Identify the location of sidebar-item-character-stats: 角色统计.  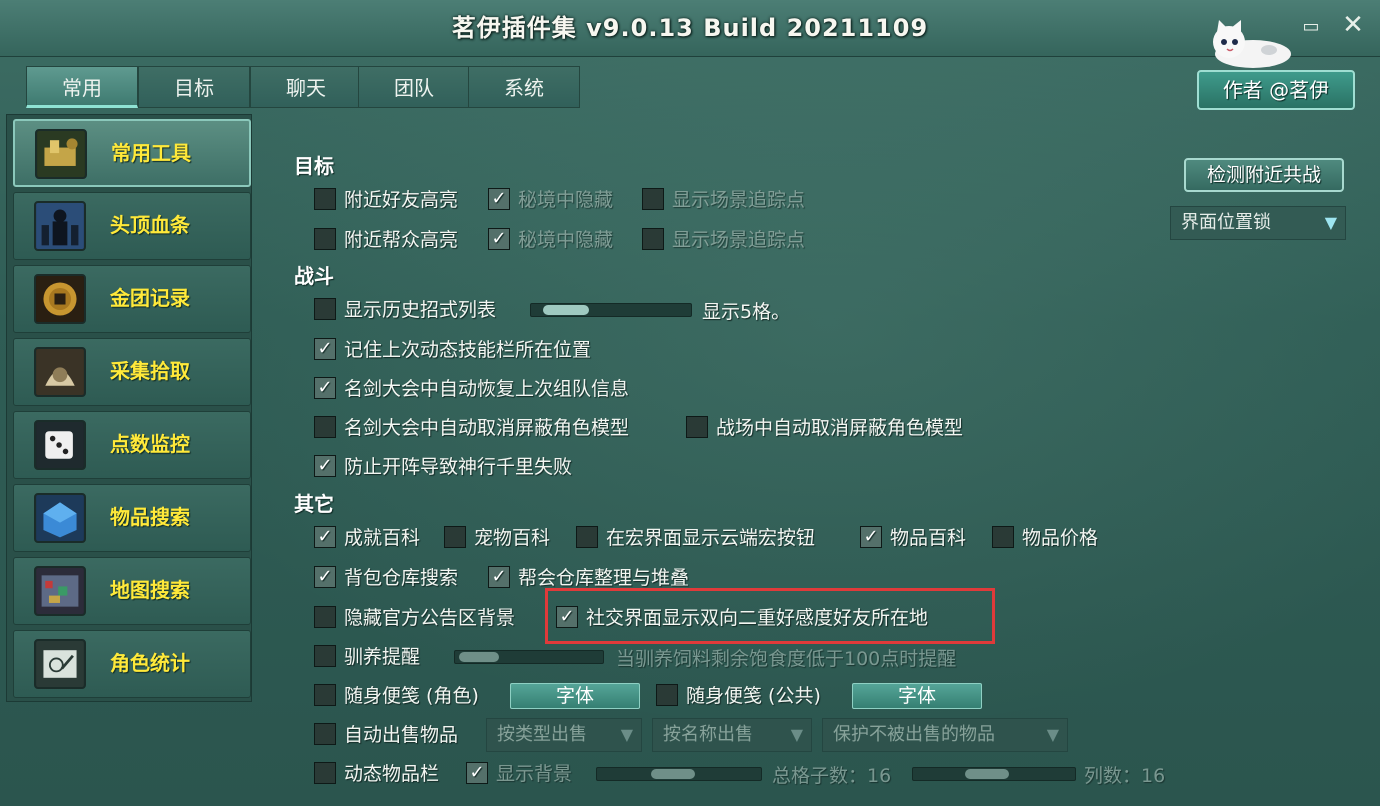
(132, 664).